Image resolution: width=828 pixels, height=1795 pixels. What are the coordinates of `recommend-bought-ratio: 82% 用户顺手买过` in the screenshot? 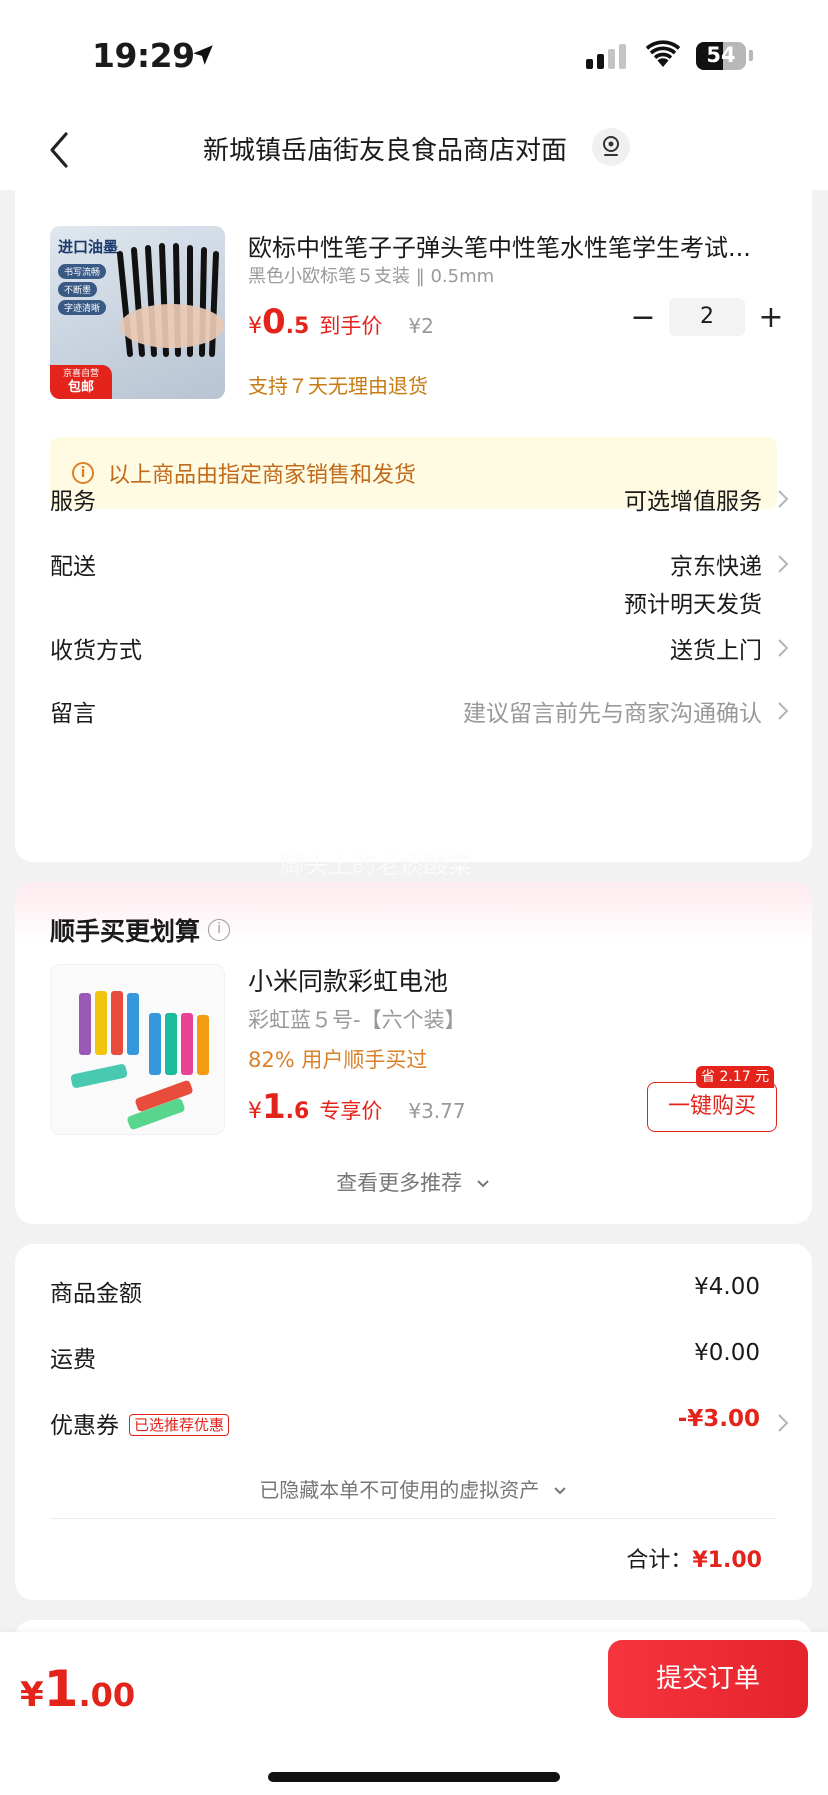 It's located at (338, 1060).